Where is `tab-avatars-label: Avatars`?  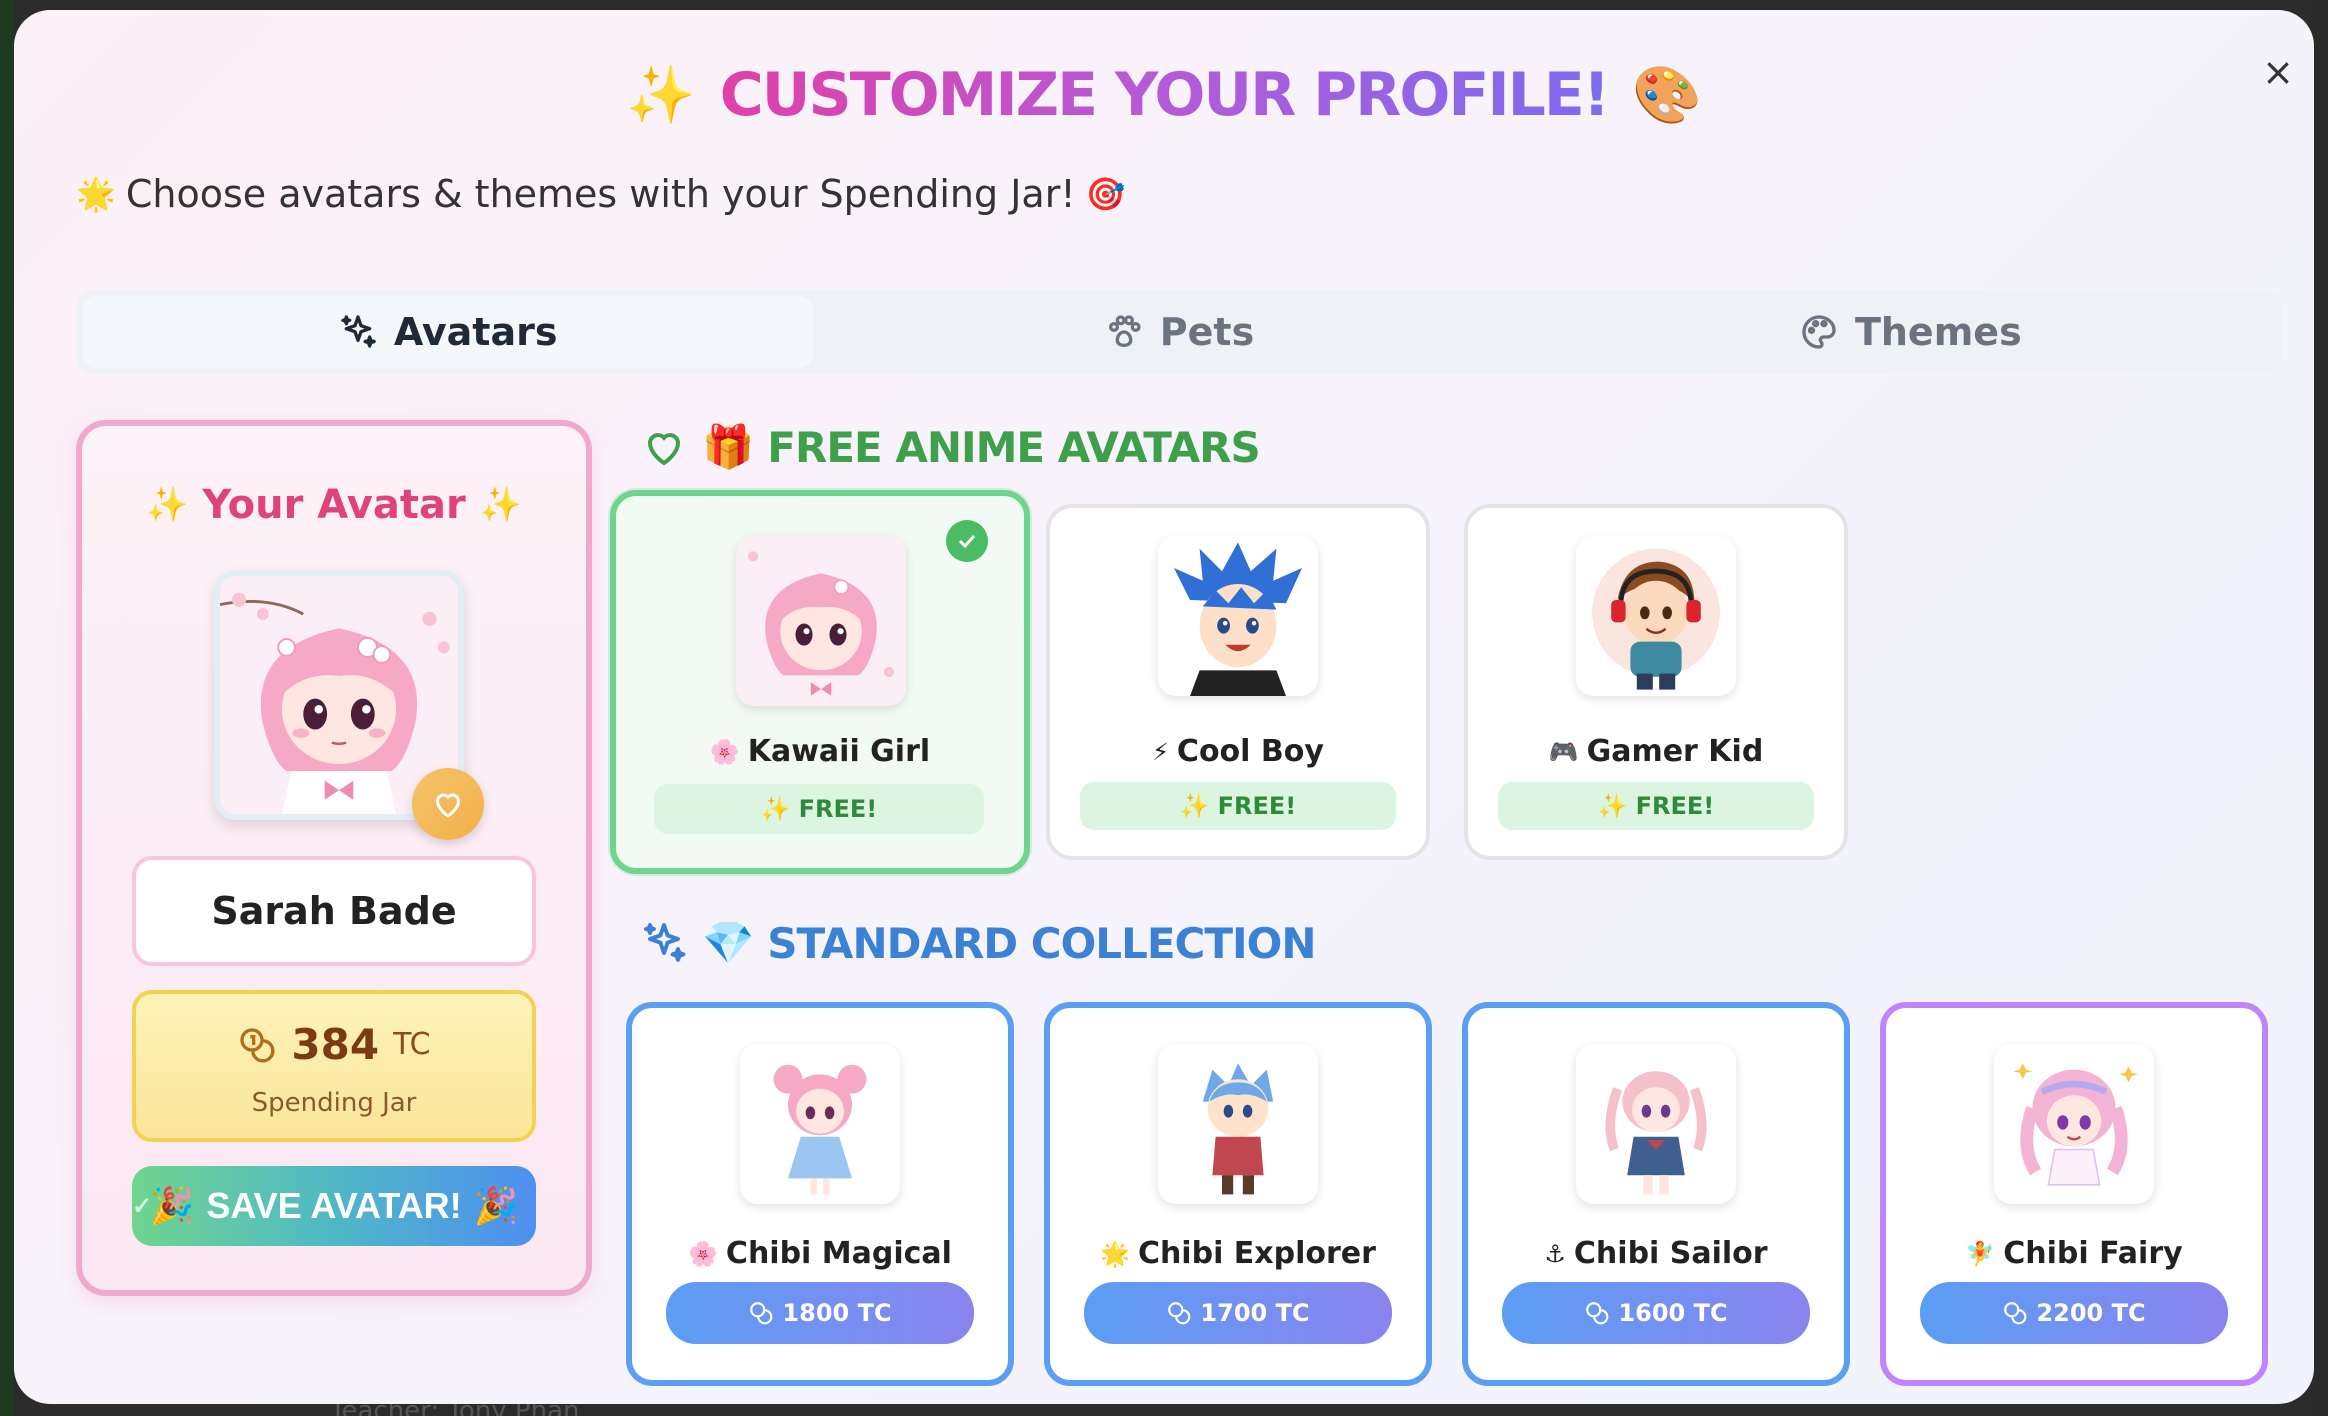
tab-avatars-label: Avatars is located at coordinates (475, 332).